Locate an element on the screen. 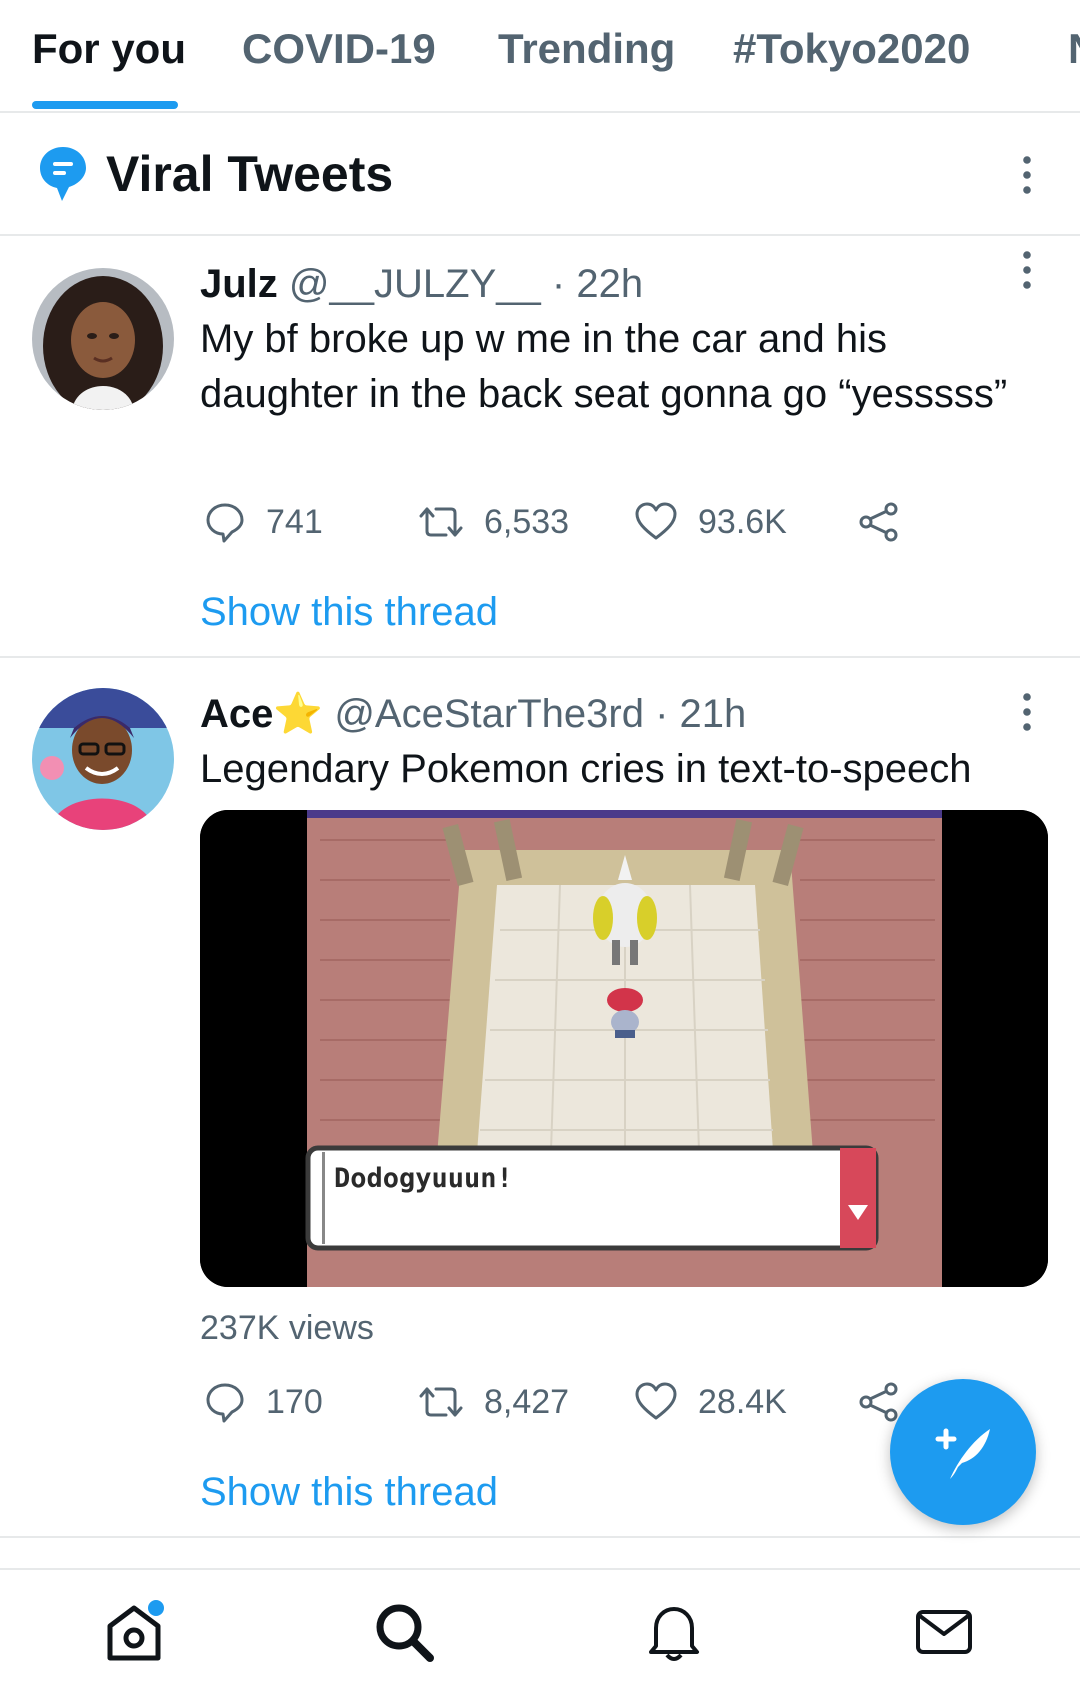  retweet-button: 8,427 is located at coordinates (493, 1402).